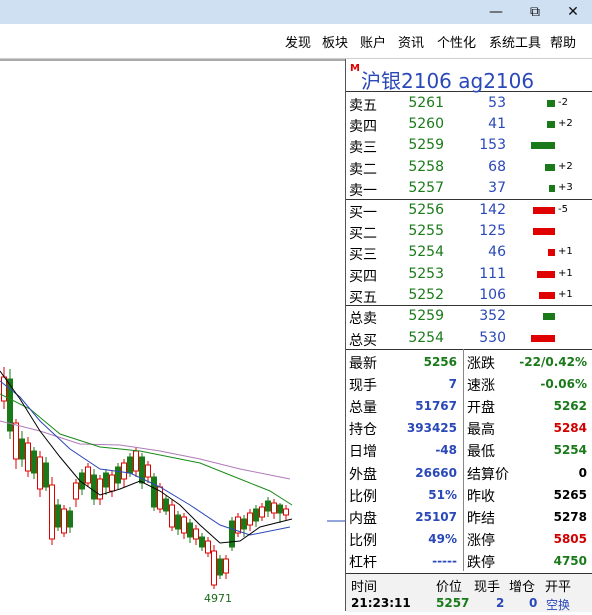 This screenshot has height=615, width=592. Describe the element at coordinates (426, 145) in the screenshot. I see `level-price: 5259` at that location.